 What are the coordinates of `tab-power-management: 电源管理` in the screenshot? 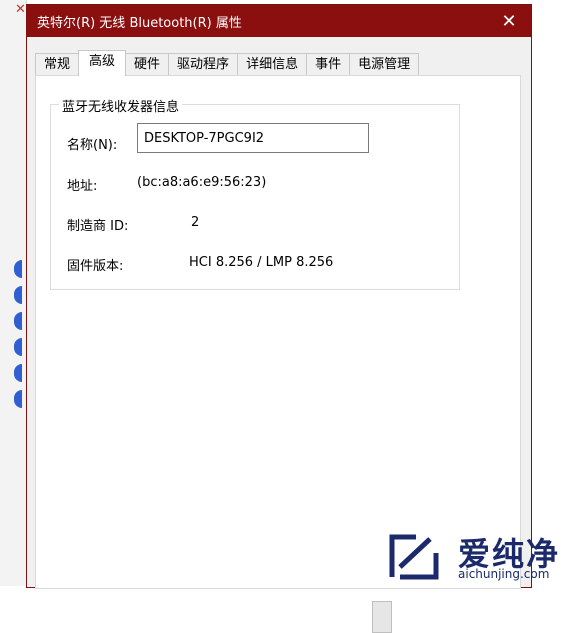 It's located at (384, 64).